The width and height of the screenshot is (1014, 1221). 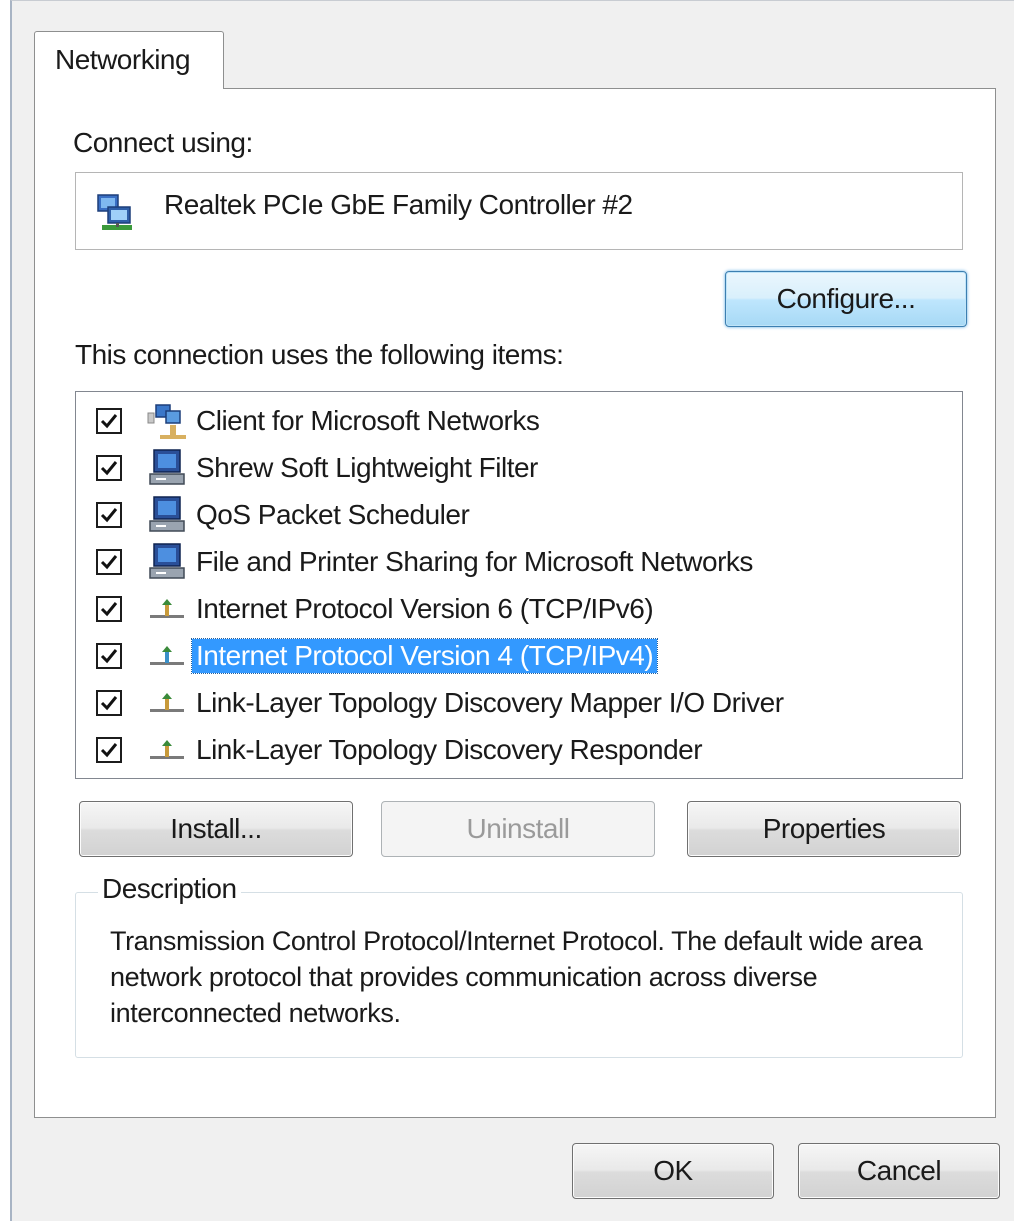 I want to click on adapter-name: Realtek PCIe GbE Family Controller #2, so click(x=398, y=204).